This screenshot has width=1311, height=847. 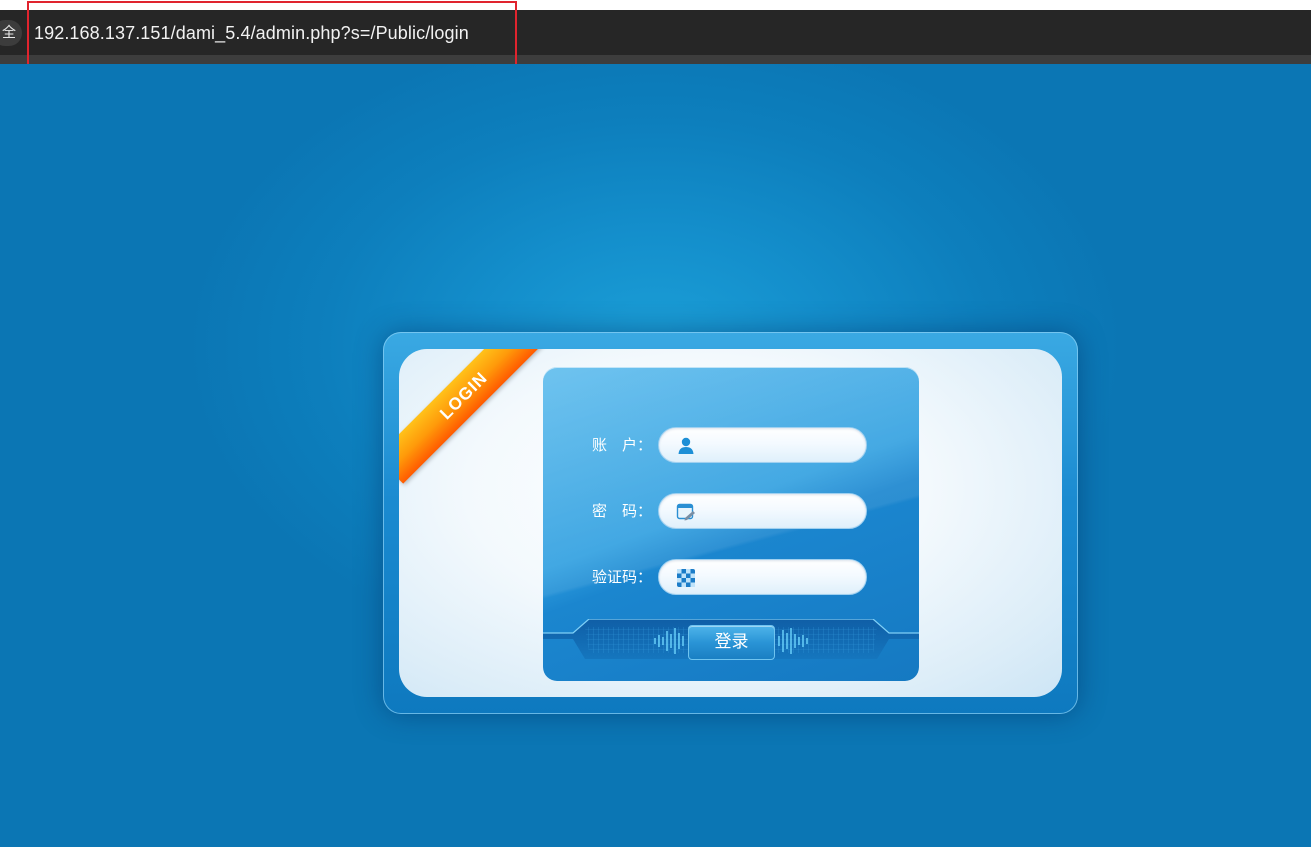 What do you see at coordinates (475, 416) in the screenshot?
I see `login-ribbon: LOGIN` at bounding box center [475, 416].